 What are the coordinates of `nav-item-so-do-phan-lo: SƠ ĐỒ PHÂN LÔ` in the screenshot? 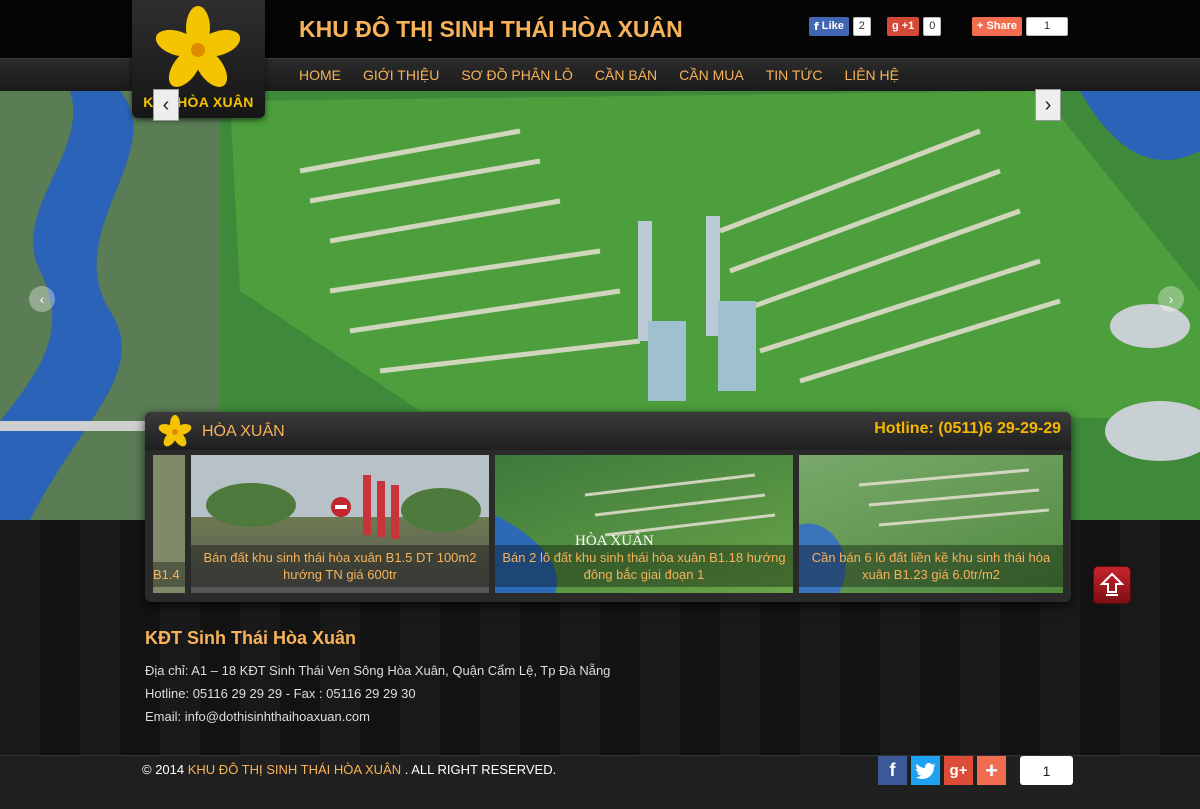 It's located at (517, 75).